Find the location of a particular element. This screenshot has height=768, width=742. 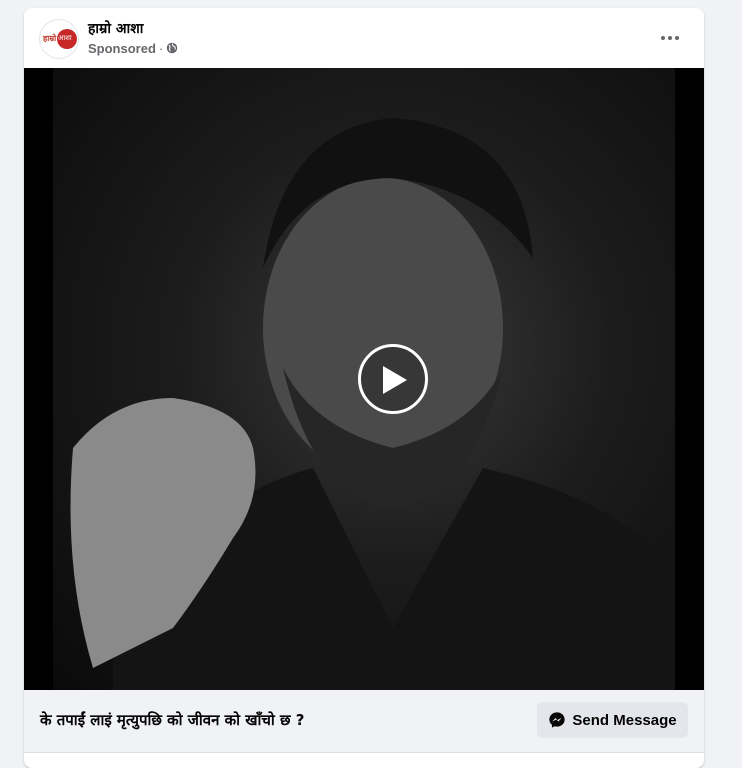

logo-badge: आशा is located at coordinates (67, 39).